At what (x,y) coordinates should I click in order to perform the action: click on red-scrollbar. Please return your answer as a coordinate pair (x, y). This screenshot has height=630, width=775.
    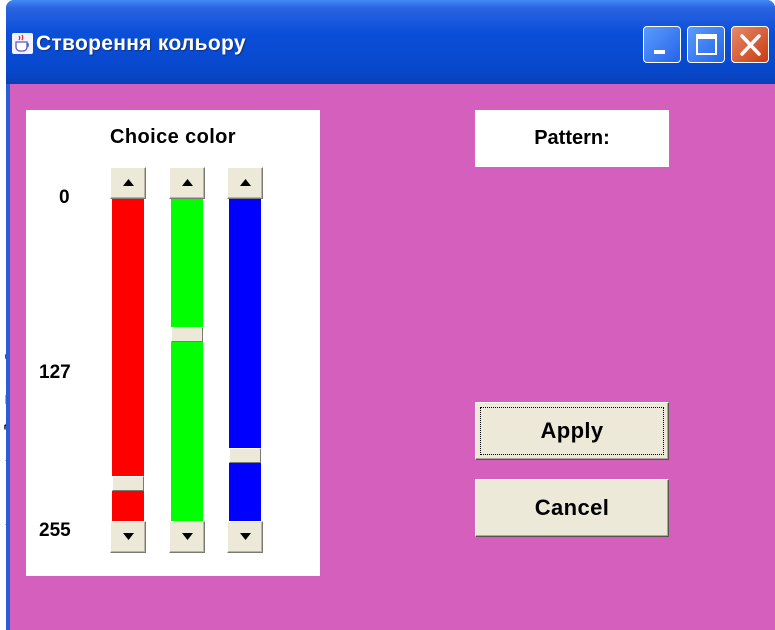
    Looking at the image, I should click on (128, 360).